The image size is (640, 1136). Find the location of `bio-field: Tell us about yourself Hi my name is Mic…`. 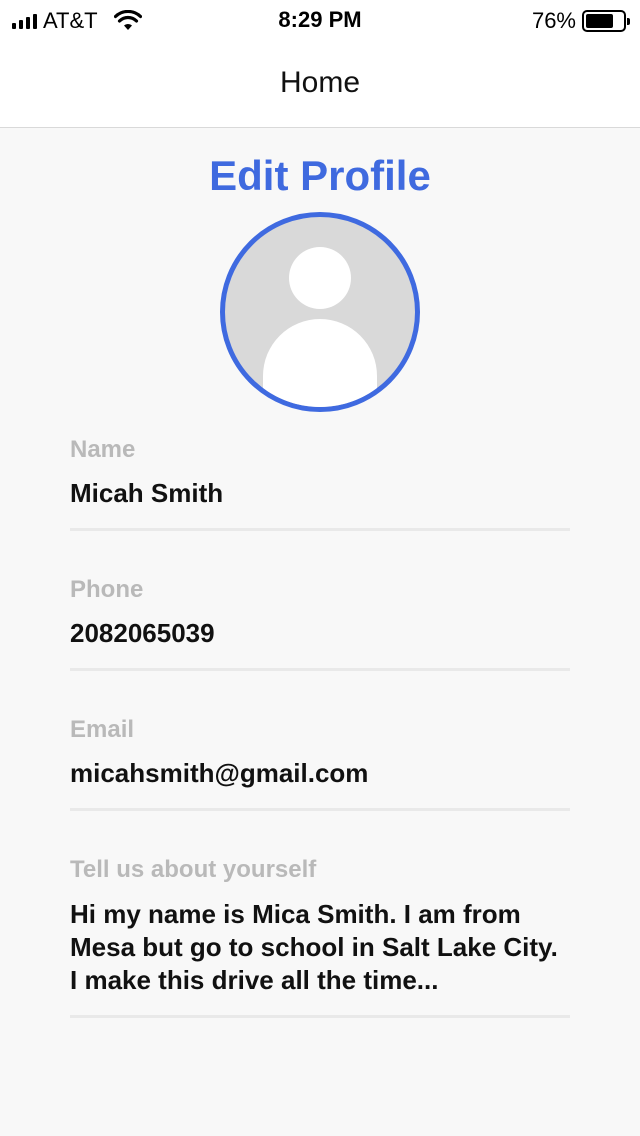

bio-field: Tell us about yourself Hi my name is Mic… is located at coordinates (320, 937).